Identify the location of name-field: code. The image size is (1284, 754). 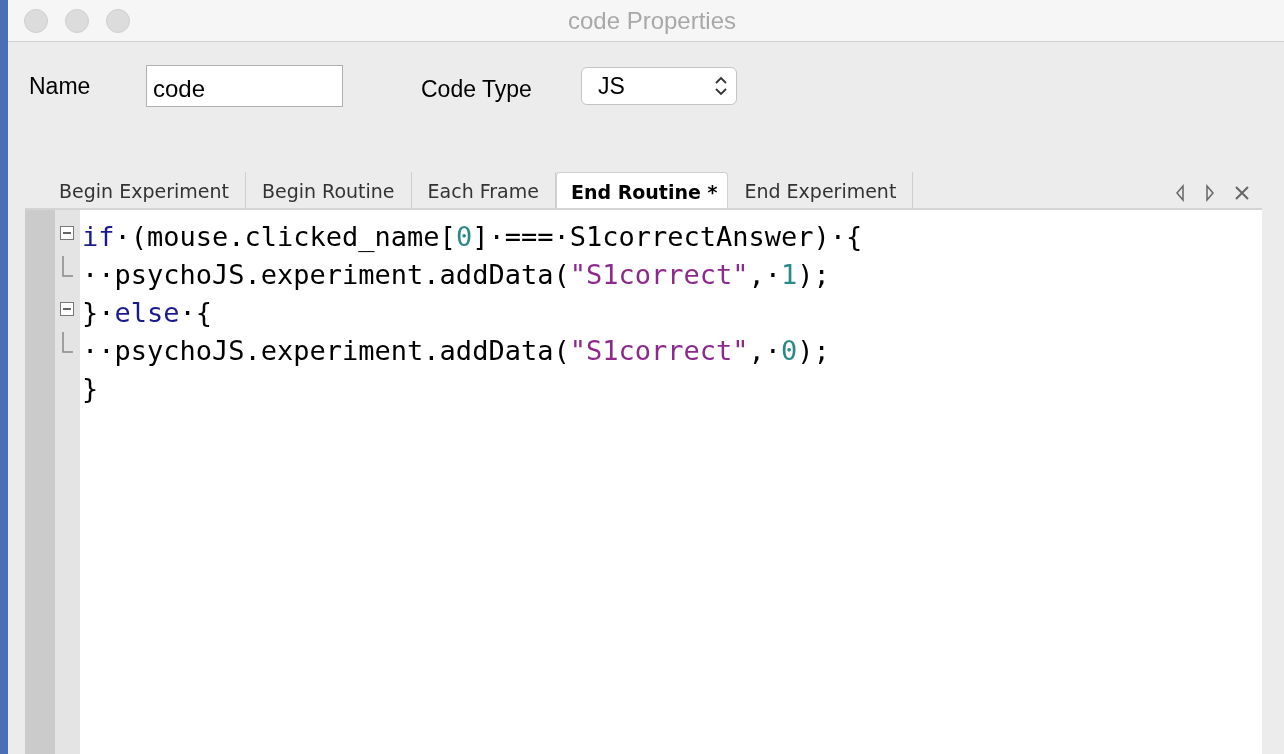
(244, 86).